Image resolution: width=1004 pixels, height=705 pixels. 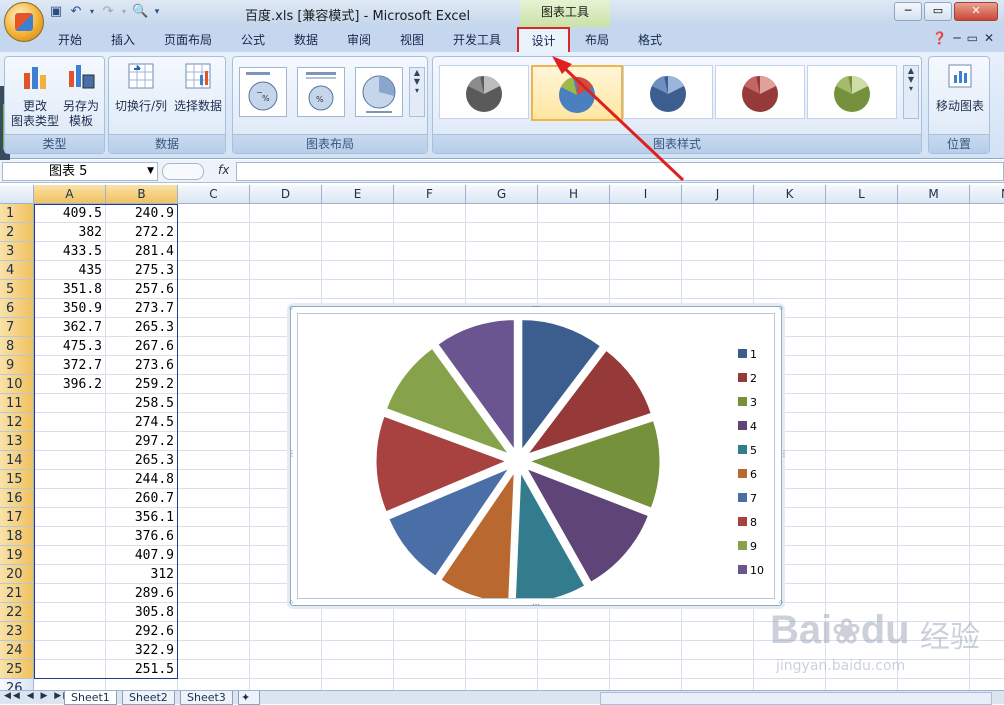 I want to click on cell-n9, so click(x=987, y=365).